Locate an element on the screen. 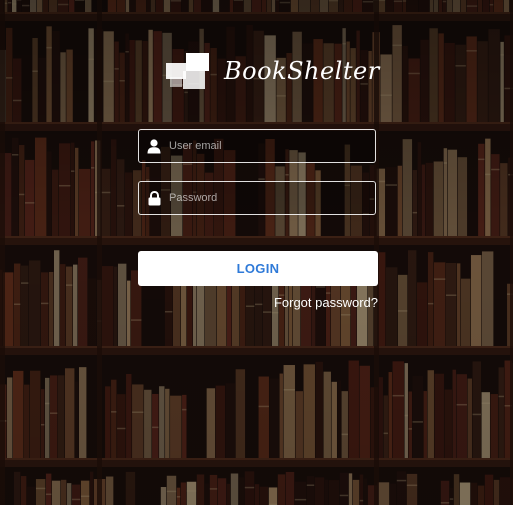 The height and width of the screenshot is (505, 513). forgot-password-link: Forgot password? is located at coordinates (326, 302).